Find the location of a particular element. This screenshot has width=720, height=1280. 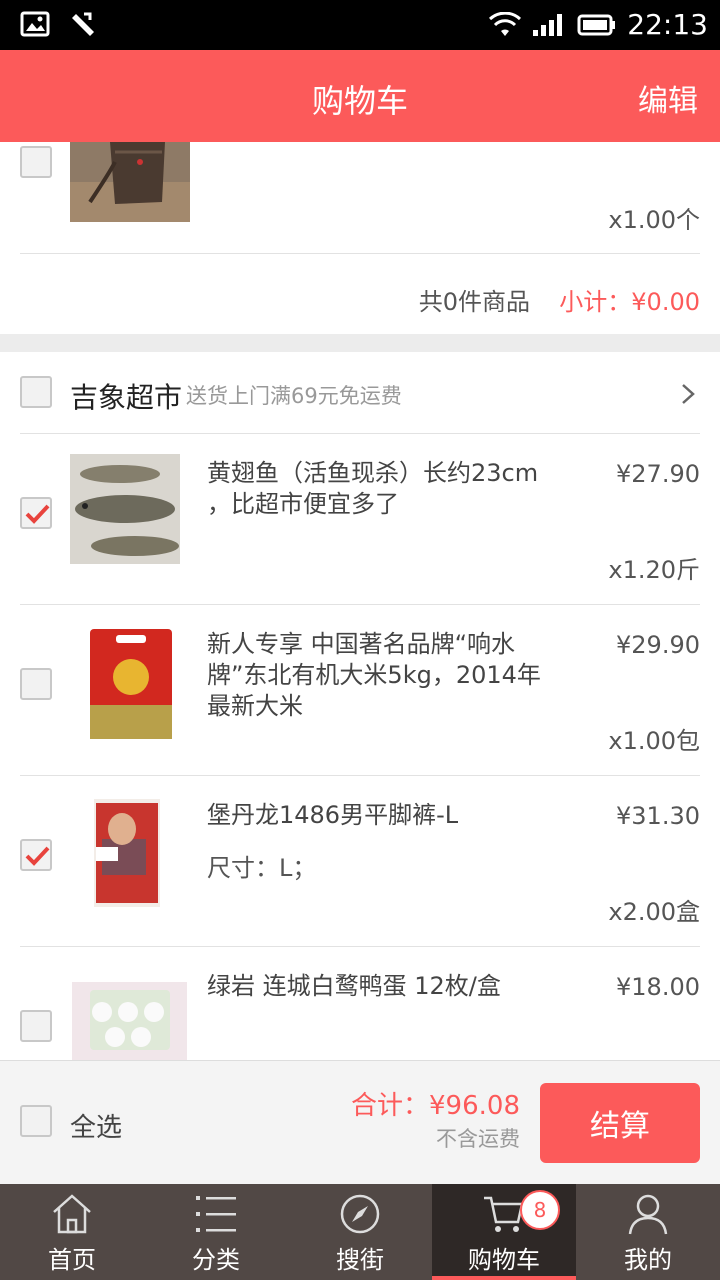

checkout-bar: 全选 合计：¥96.08 不含运费 结算 is located at coordinates (360, 1122).